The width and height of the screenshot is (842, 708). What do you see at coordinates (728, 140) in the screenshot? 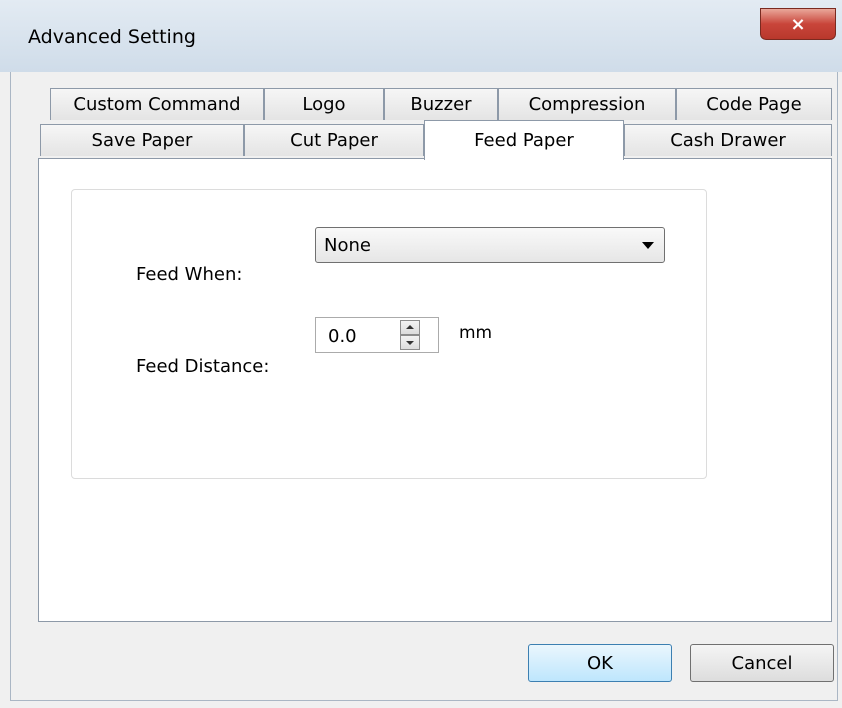
I see `tab-cash-drawer: Cash Drawer` at bounding box center [728, 140].